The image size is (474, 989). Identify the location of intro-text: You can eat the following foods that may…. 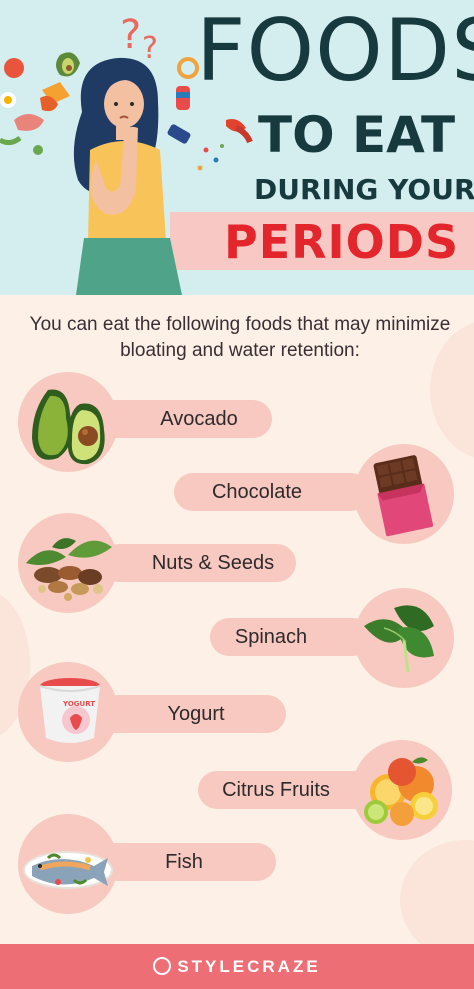
(240, 337).